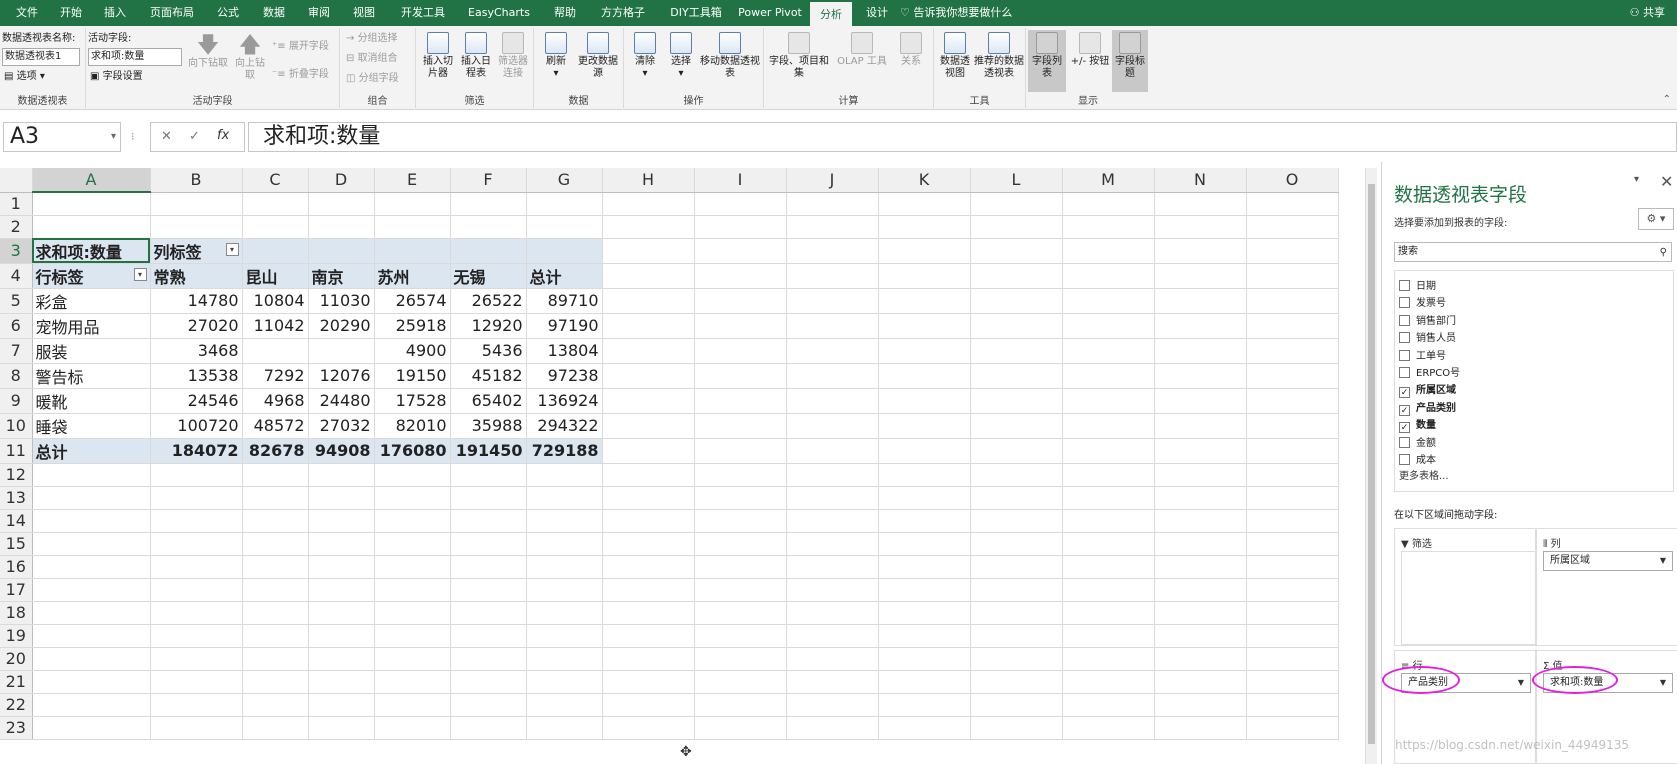  I want to click on row-header: 11, so click(16, 451).